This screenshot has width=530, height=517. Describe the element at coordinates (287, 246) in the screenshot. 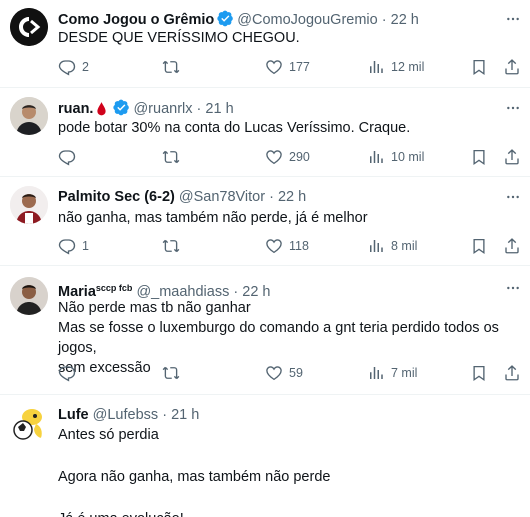

I see `like-button: 118` at that location.